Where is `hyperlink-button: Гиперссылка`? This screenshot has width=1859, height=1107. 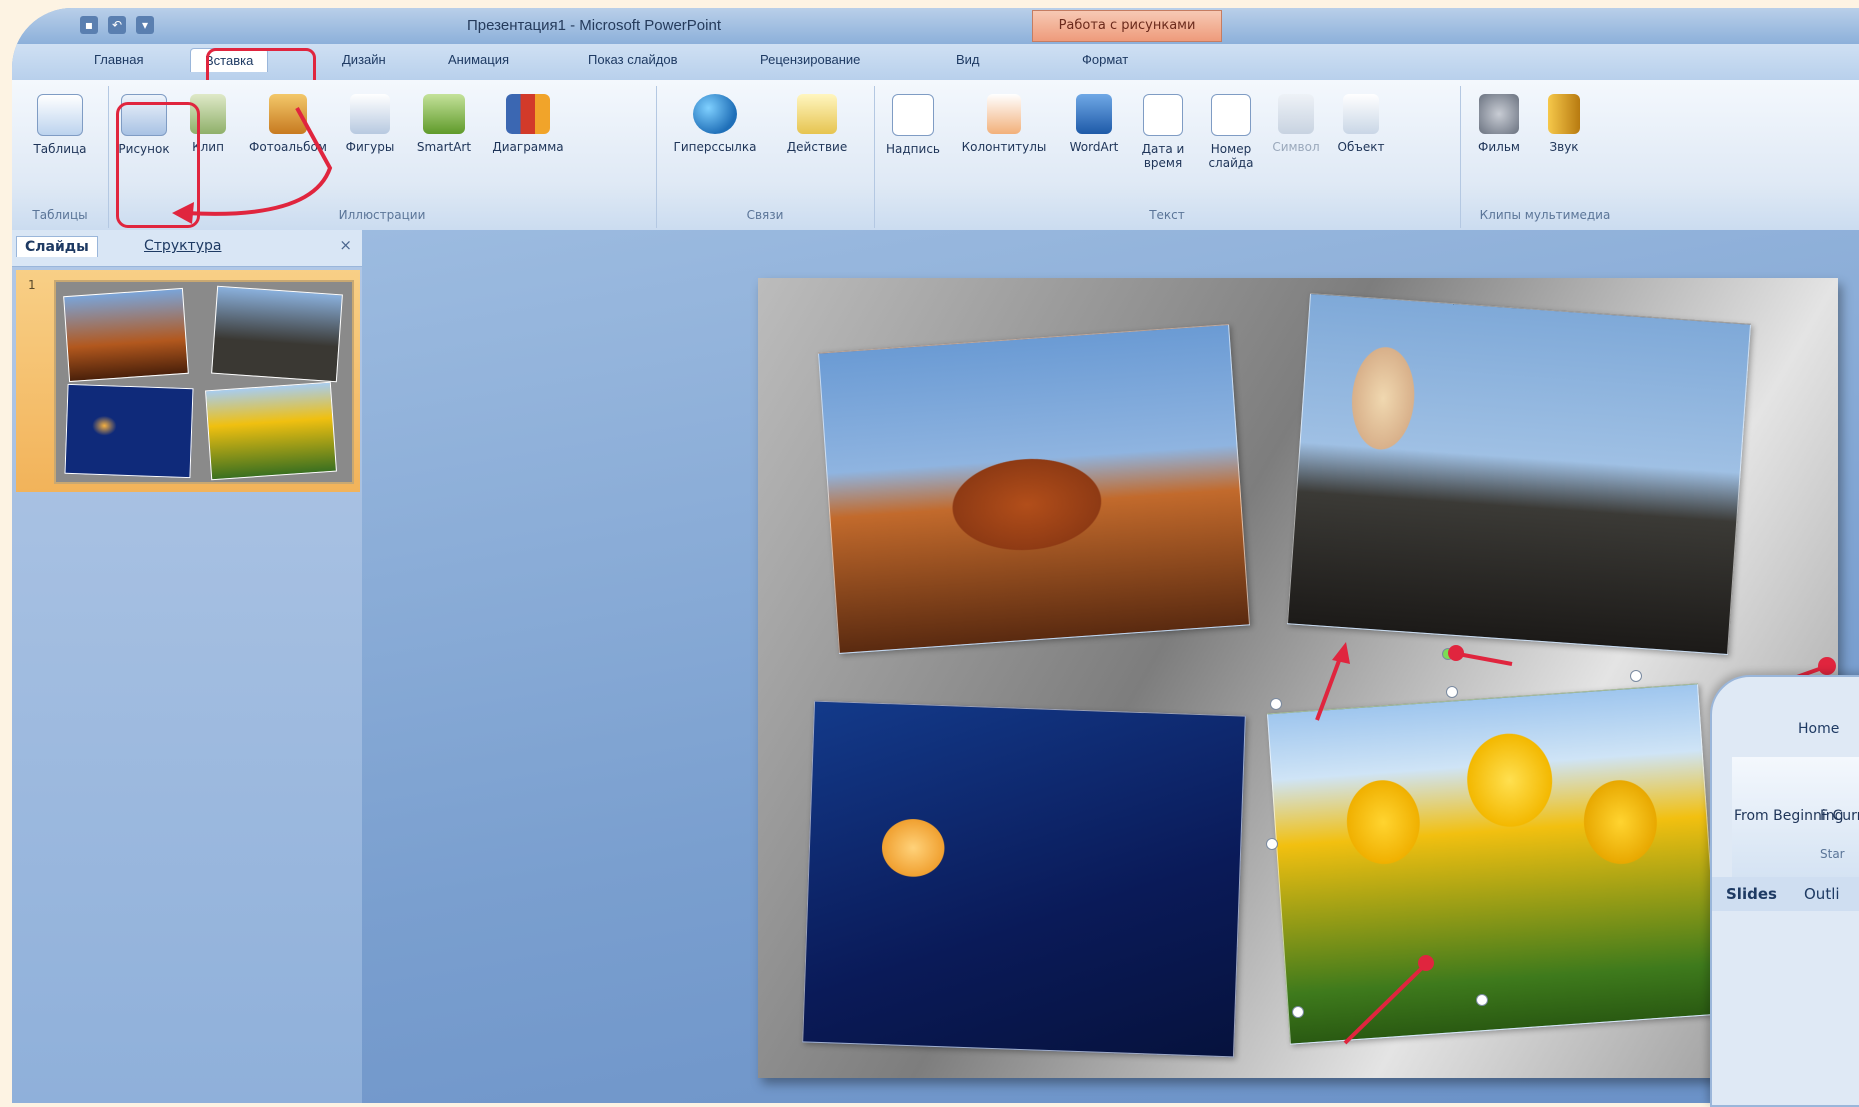 hyperlink-button: Гиперссылка is located at coordinates (715, 124).